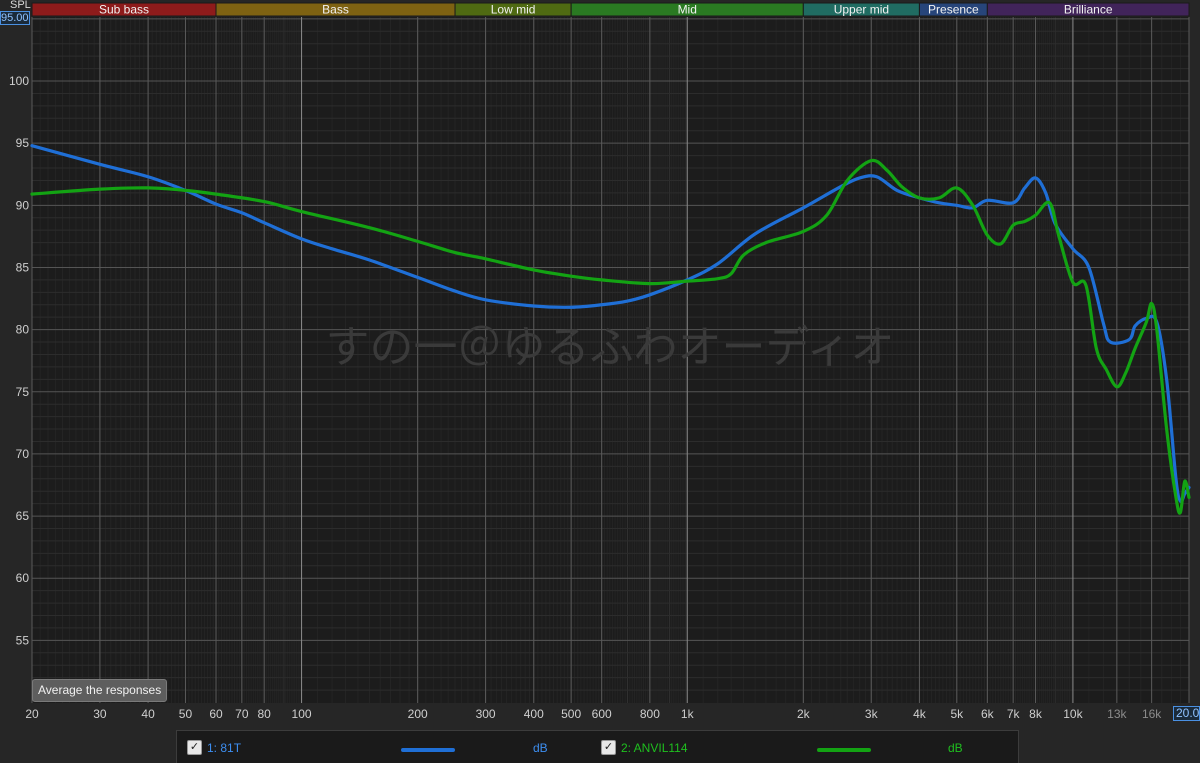 This screenshot has height=763, width=1200. I want to click on x-tick-label: 60, so click(216, 714).